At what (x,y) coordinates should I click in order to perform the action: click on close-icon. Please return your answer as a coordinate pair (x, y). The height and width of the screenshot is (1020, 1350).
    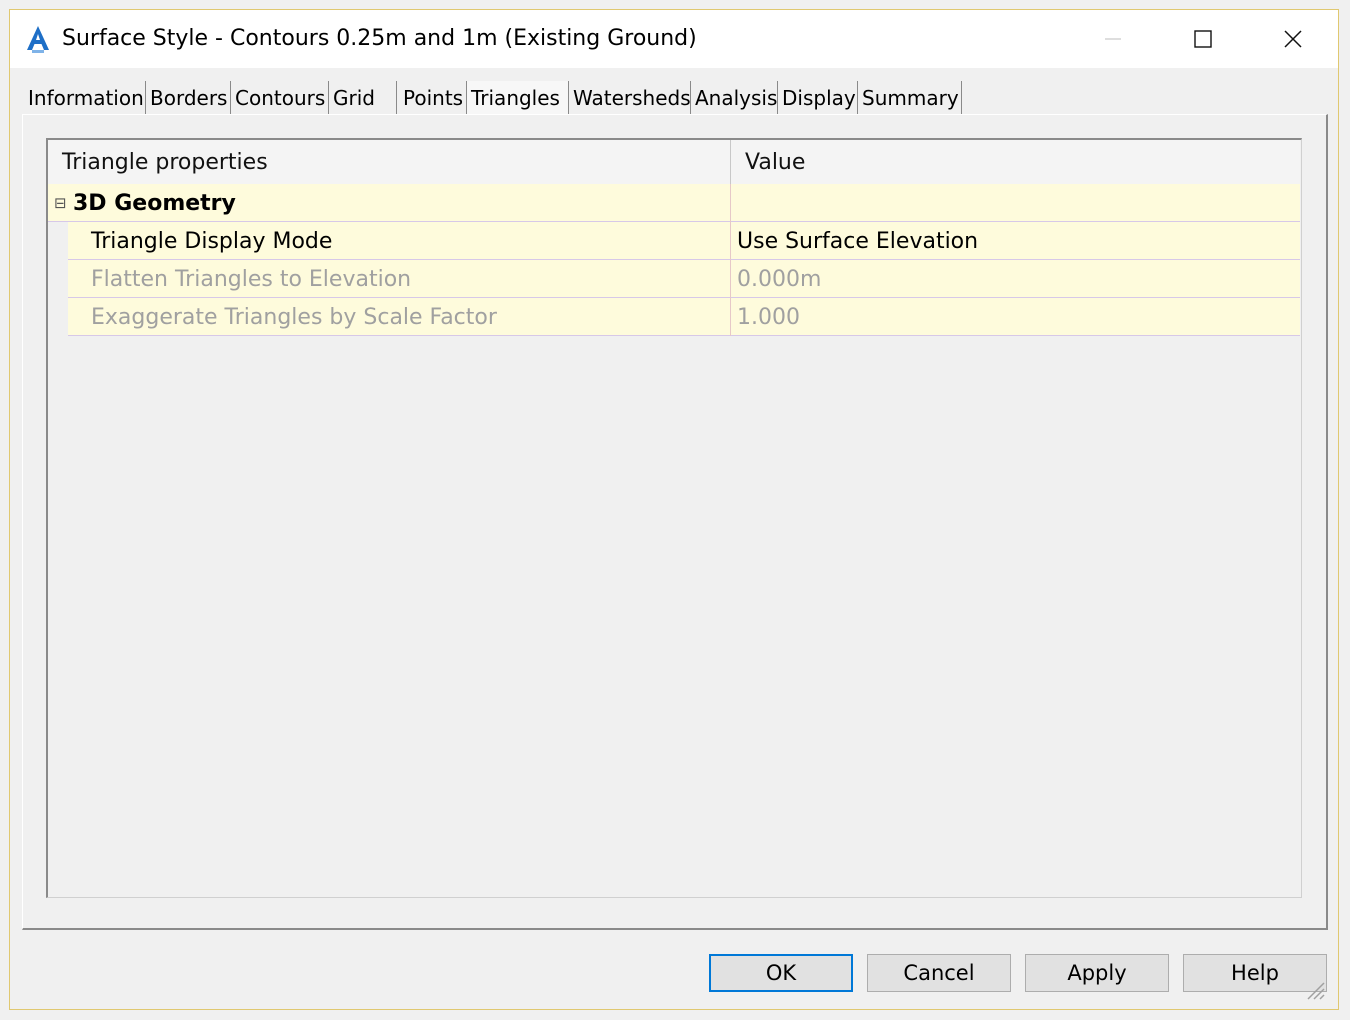
    Looking at the image, I should click on (1293, 39).